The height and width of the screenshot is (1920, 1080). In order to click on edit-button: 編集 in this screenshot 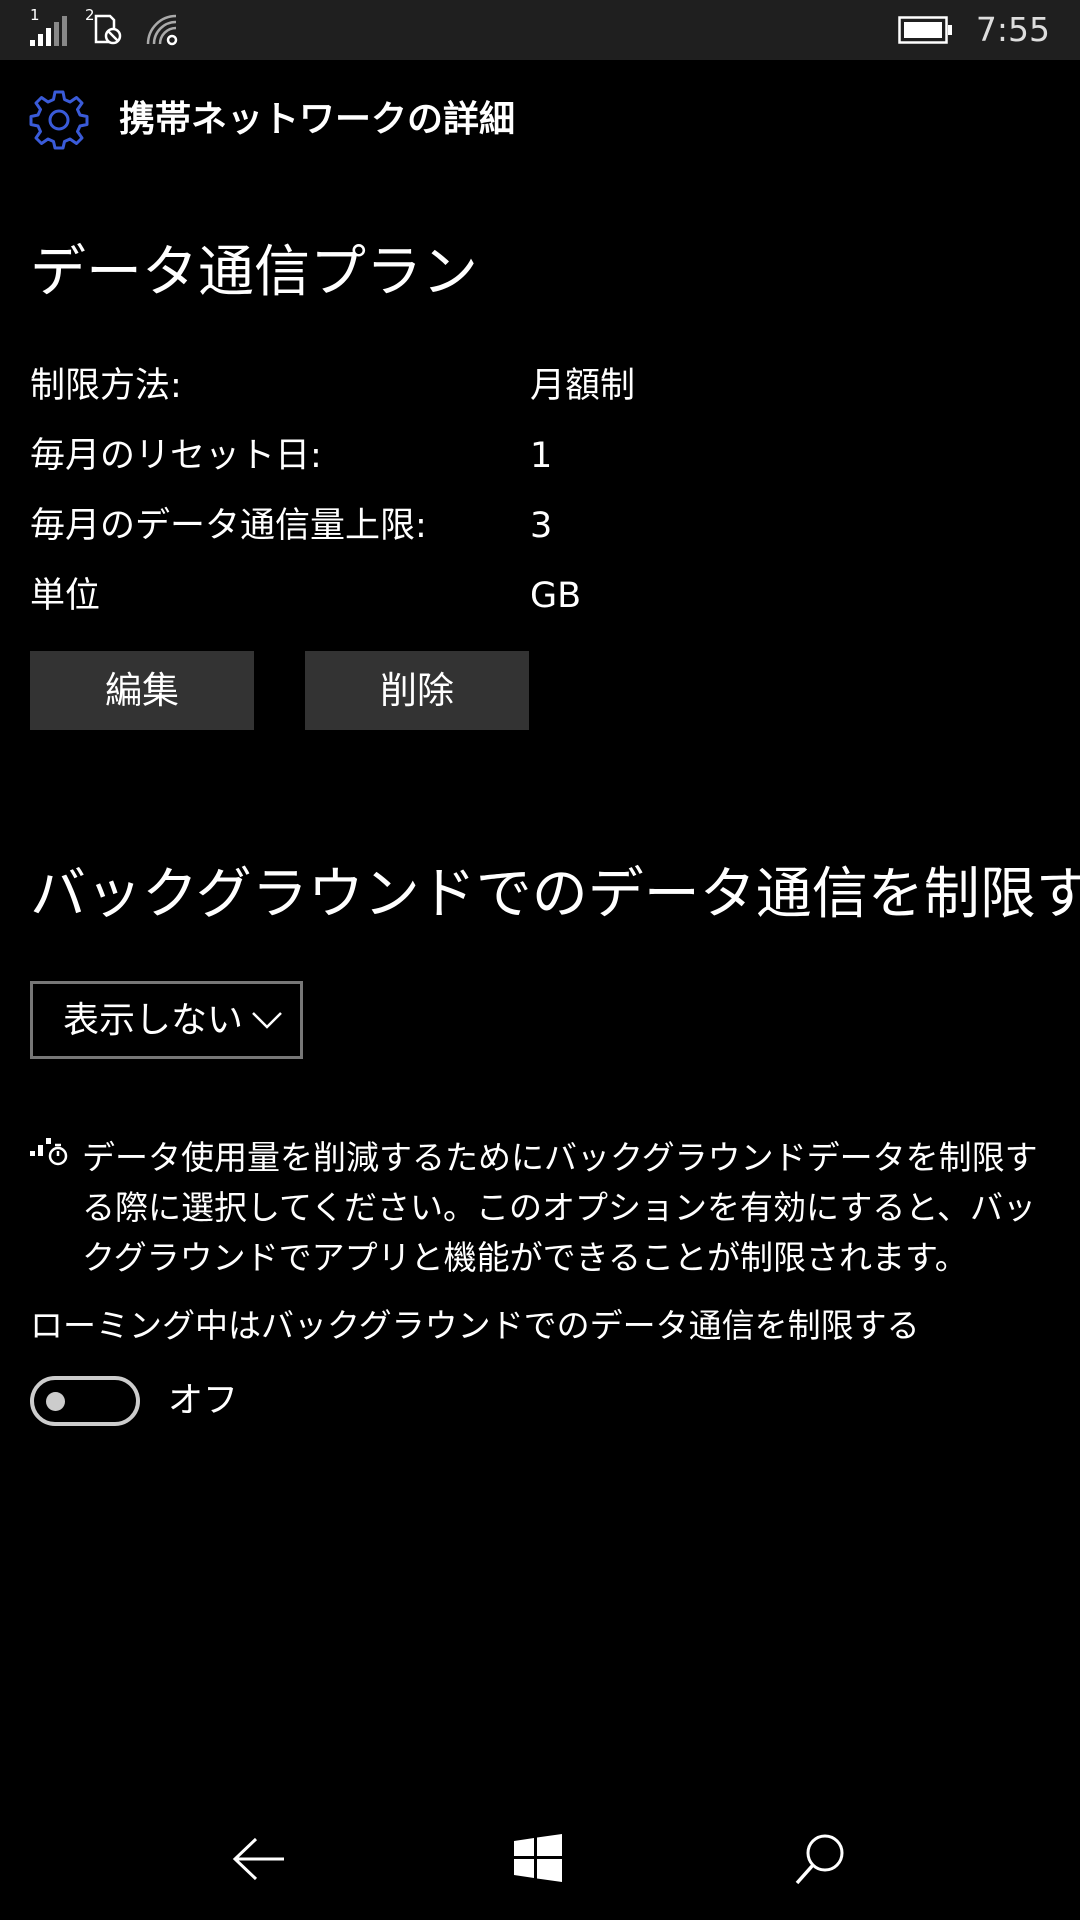, I will do `click(142, 690)`.